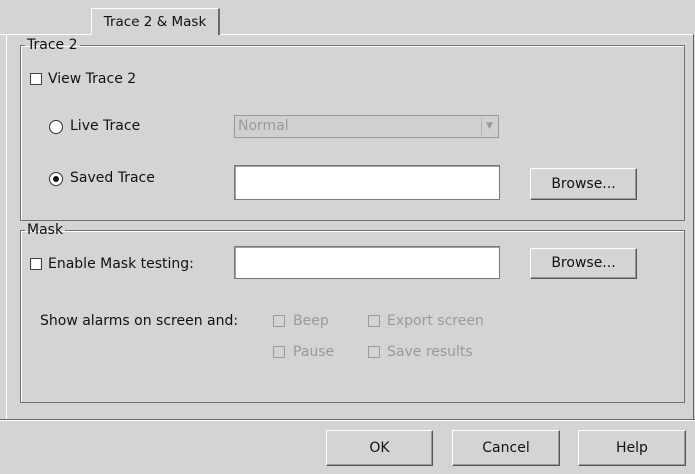  Describe the element at coordinates (379, 448) in the screenshot. I see `ok-button: OK` at that location.